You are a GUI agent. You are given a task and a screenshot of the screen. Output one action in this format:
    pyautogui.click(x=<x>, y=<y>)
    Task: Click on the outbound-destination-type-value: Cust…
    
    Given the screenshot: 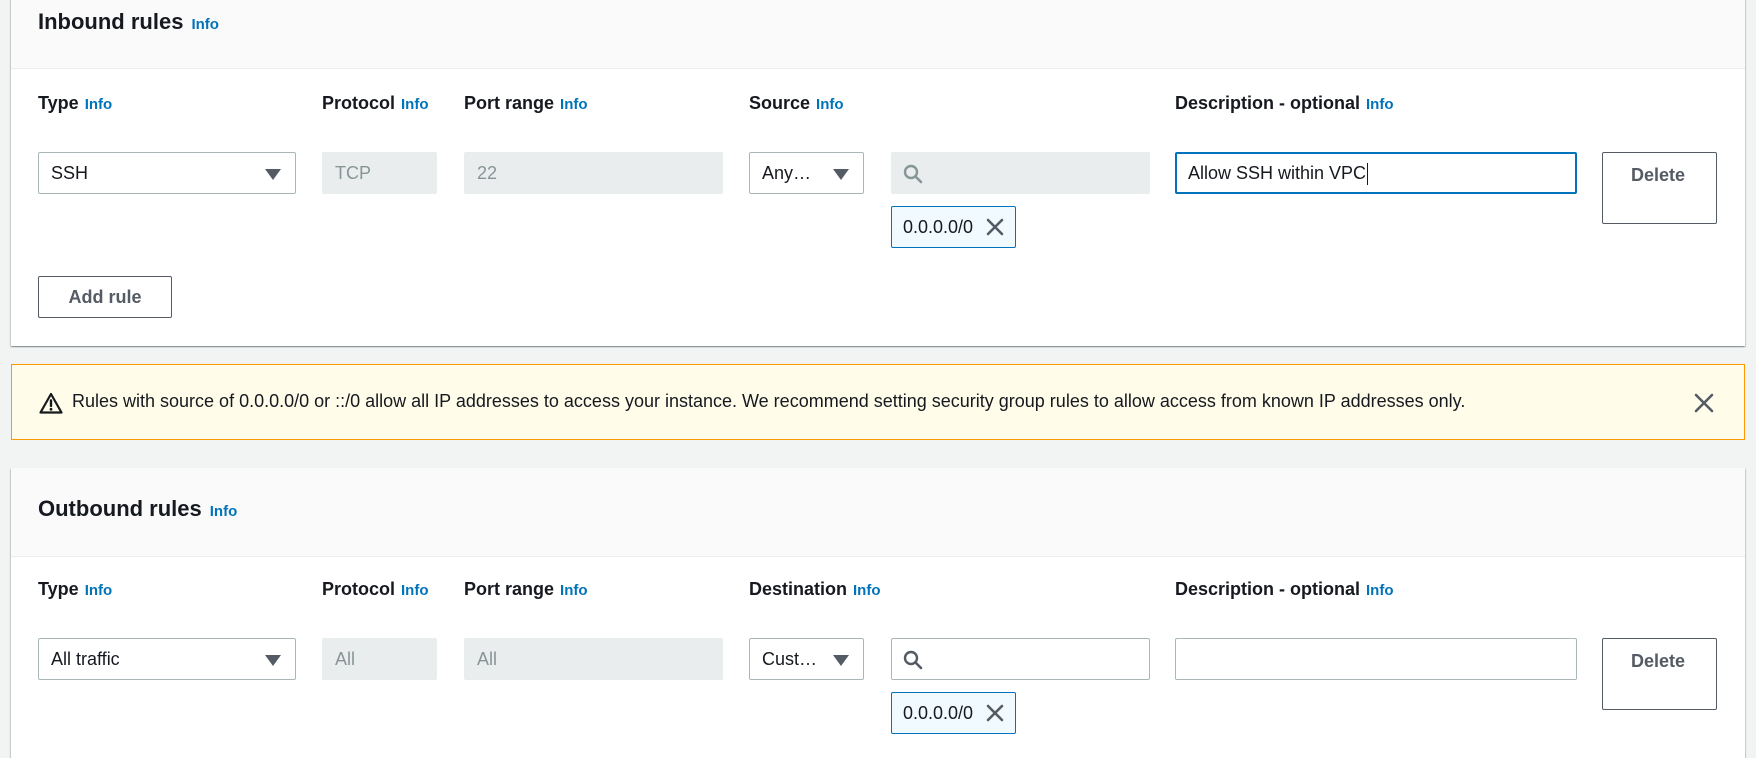 What is the action you would take?
    pyautogui.click(x=790, y=659)
    